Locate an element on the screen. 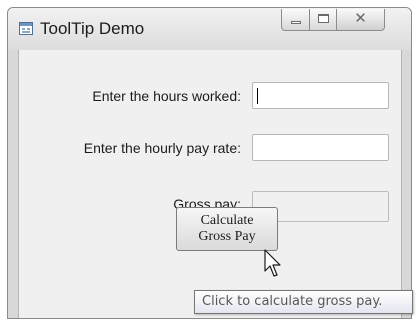  minimize-icon is located at coordinates (296, 22).